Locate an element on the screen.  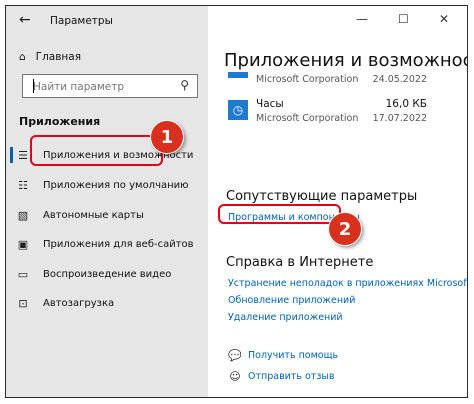
step-badge-1: 1 is located at coordinates (167, 137).